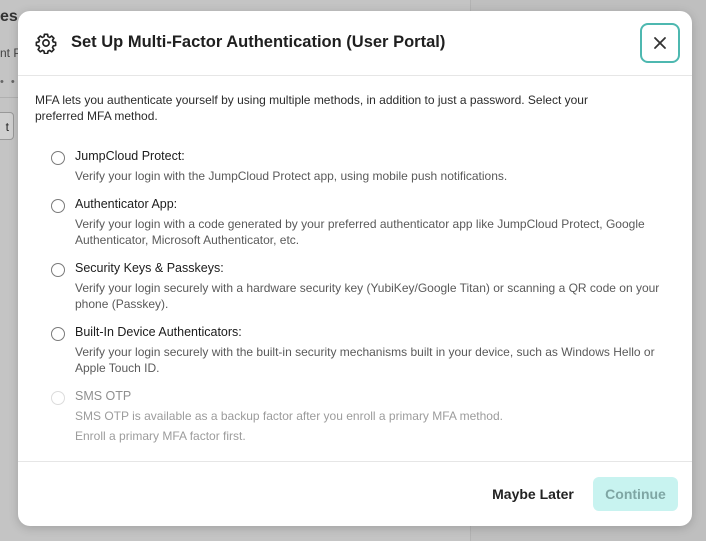 The height and width of the screenshot is (541, 706). I want to click on radio-security-keys-passkeys, so click(58, 270).